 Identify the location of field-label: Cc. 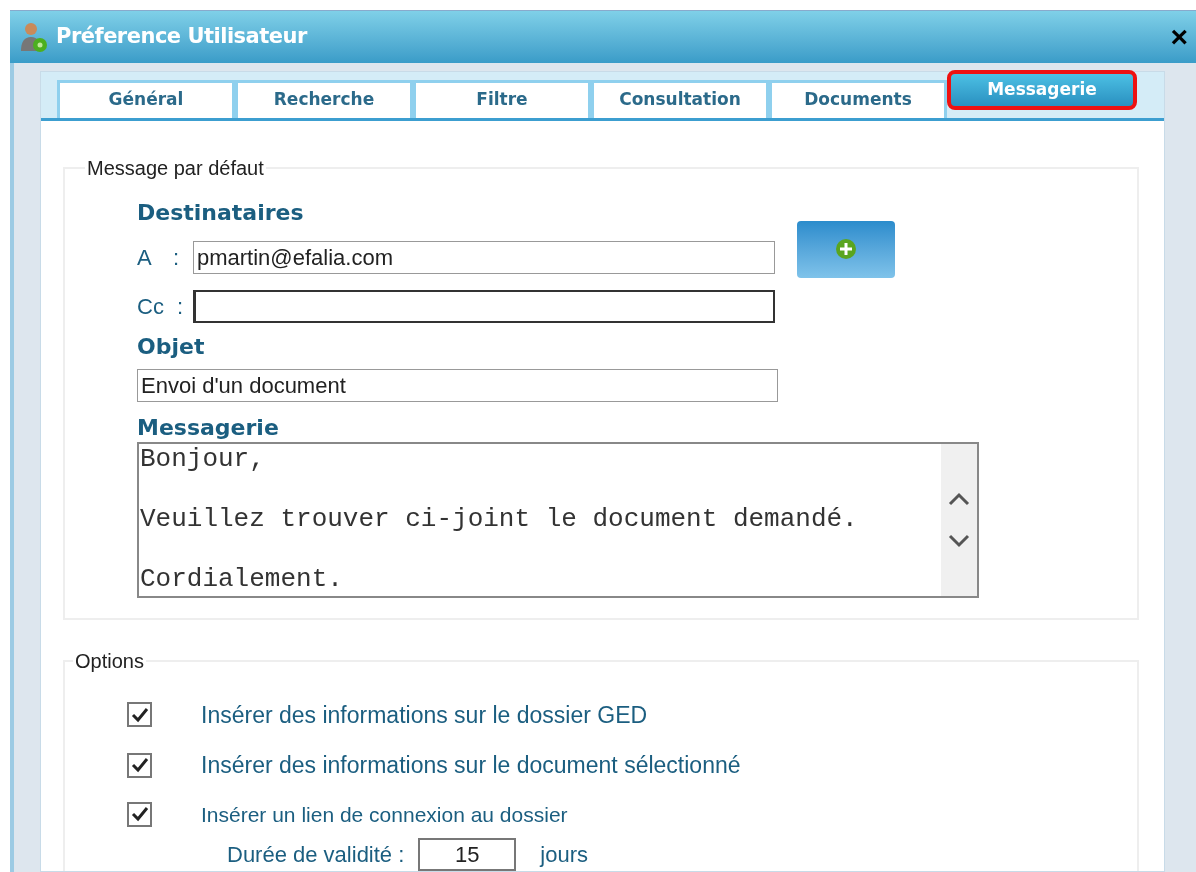
(151, 306).